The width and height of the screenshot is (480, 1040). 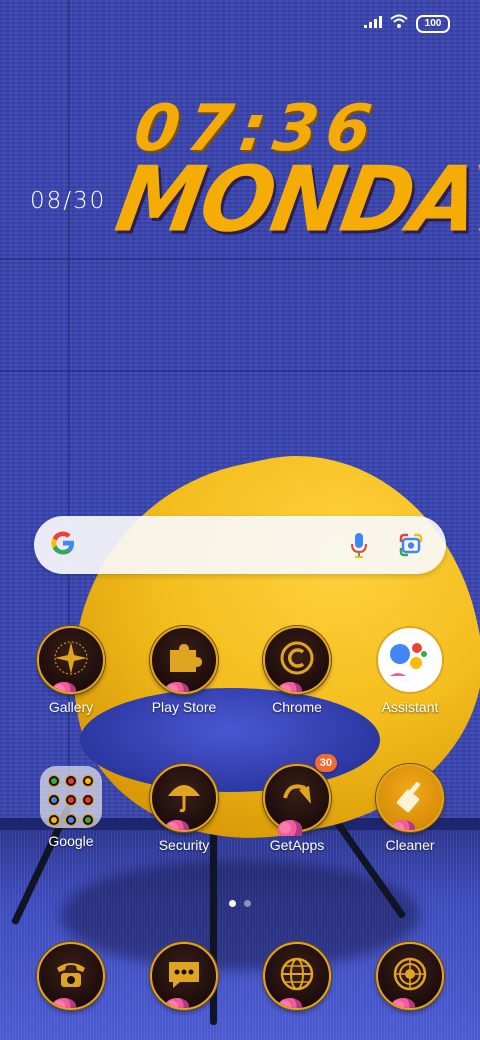 I want to click on dock-browser, so click(x=297, y=976).